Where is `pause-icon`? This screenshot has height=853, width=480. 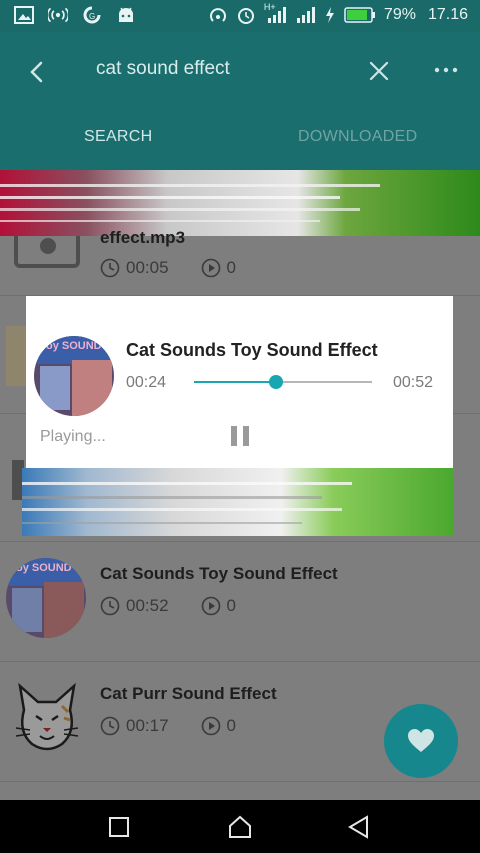
pause-icon is located at coordinates (240, 436).